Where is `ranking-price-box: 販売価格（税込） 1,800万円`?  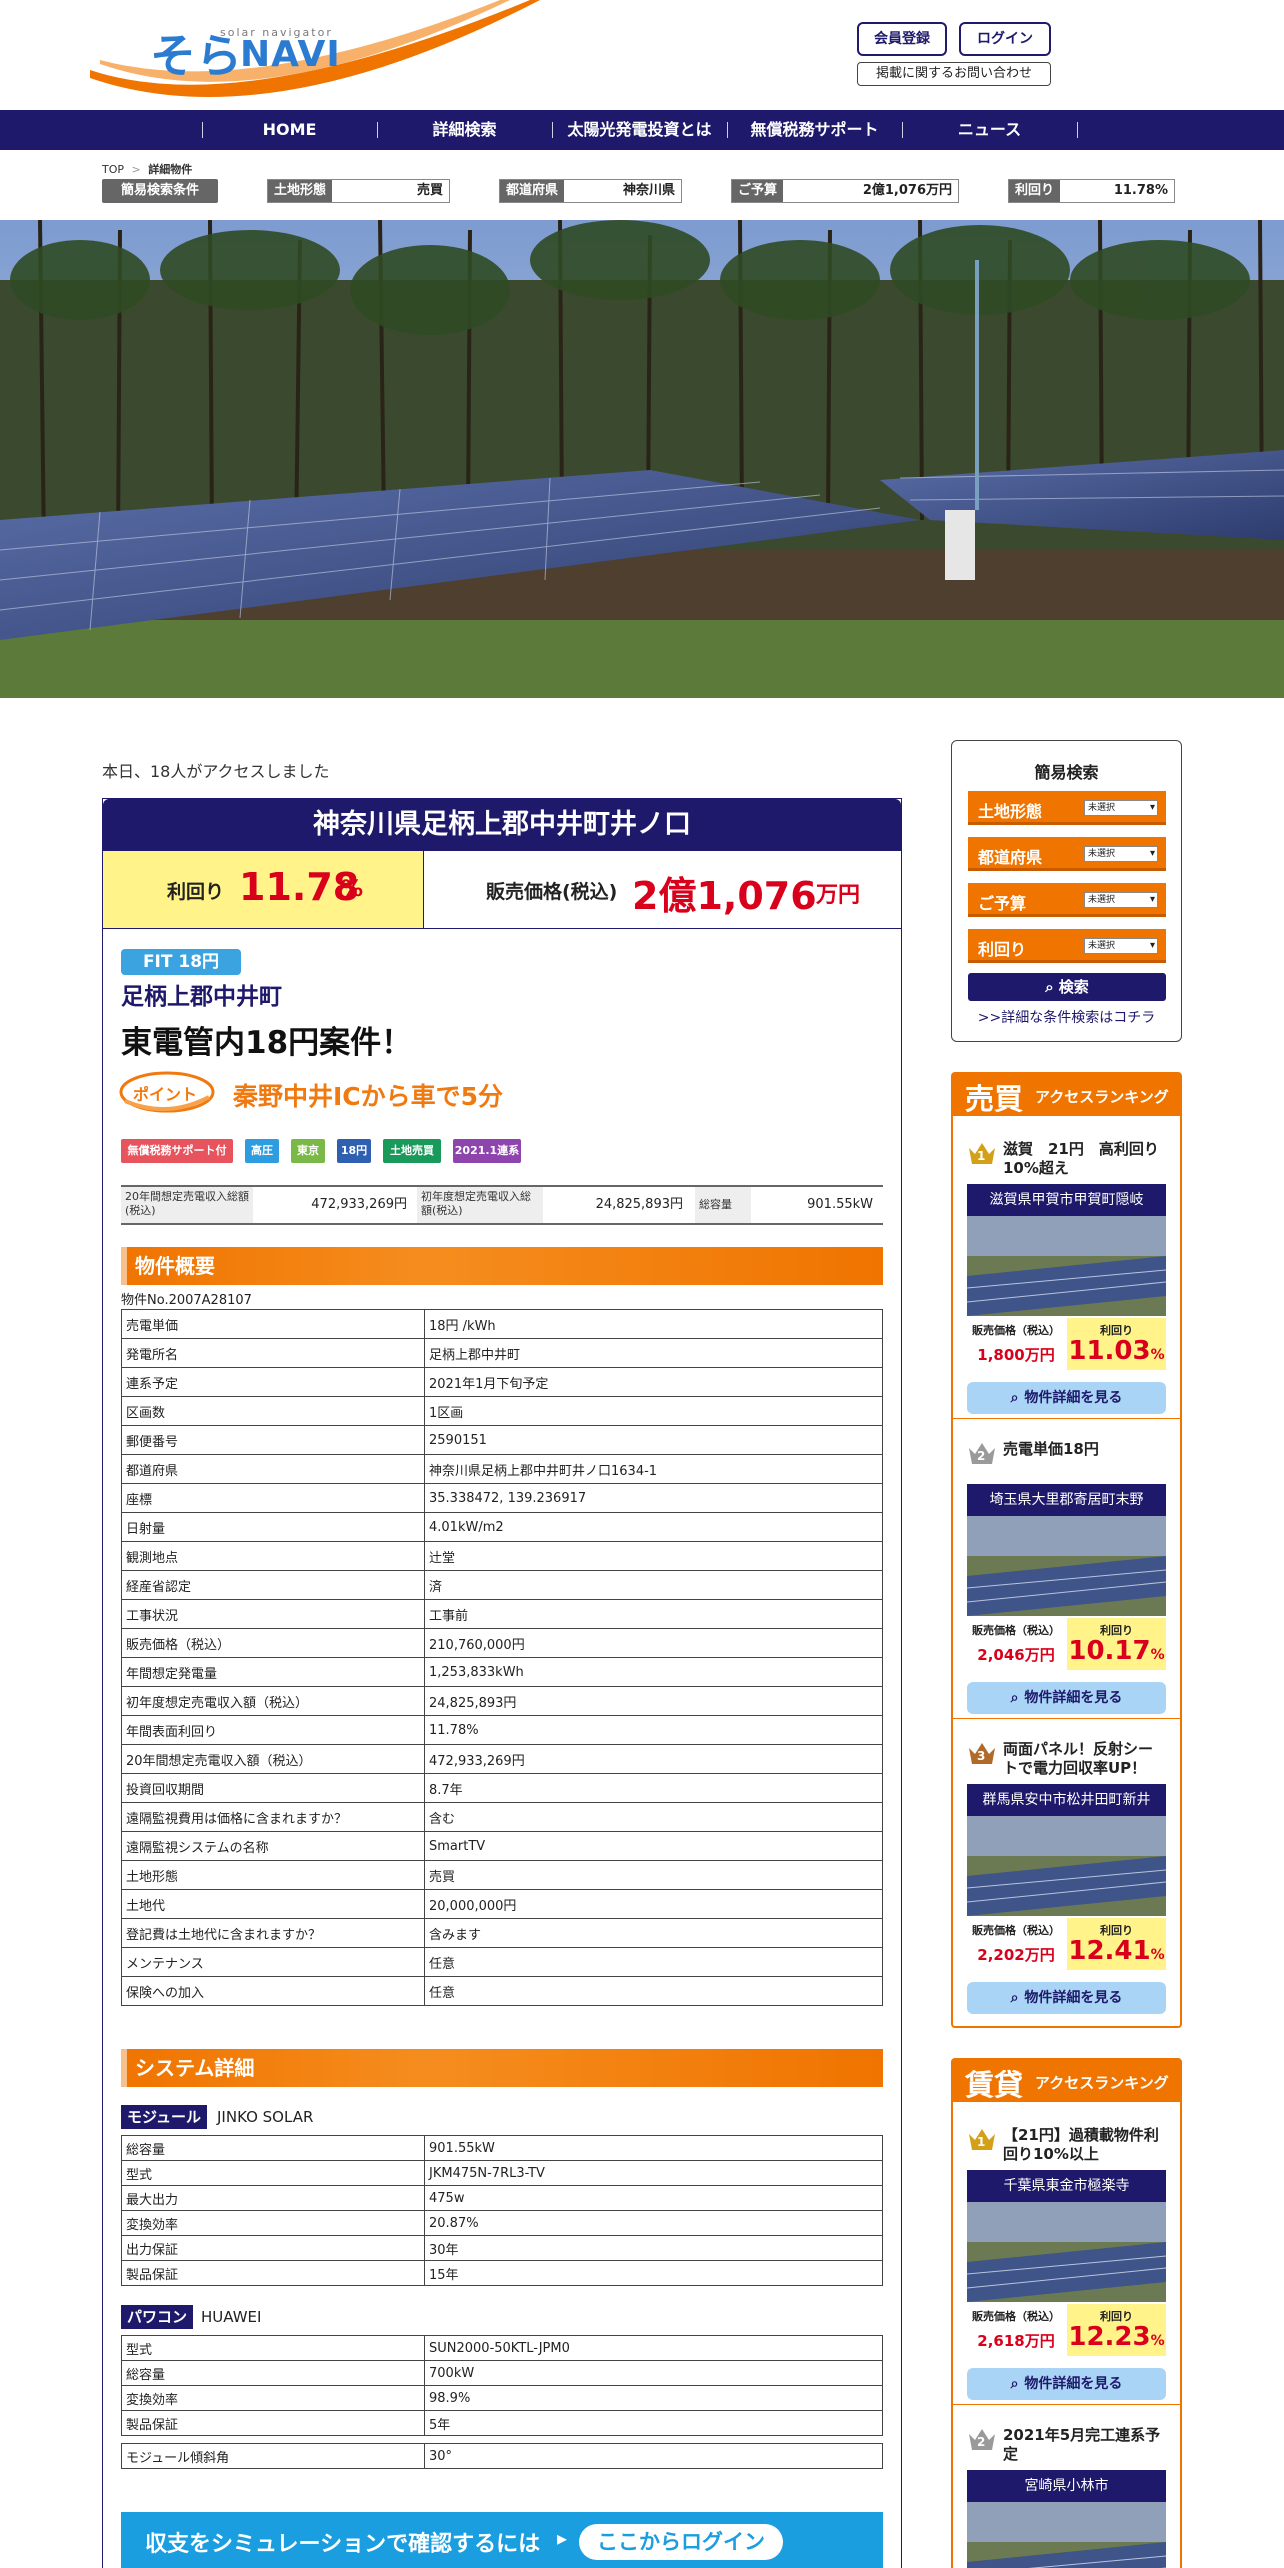
ranking-price-box: 販売価格（税込） 1,800万円 is located at coordinates (1016, 1344).